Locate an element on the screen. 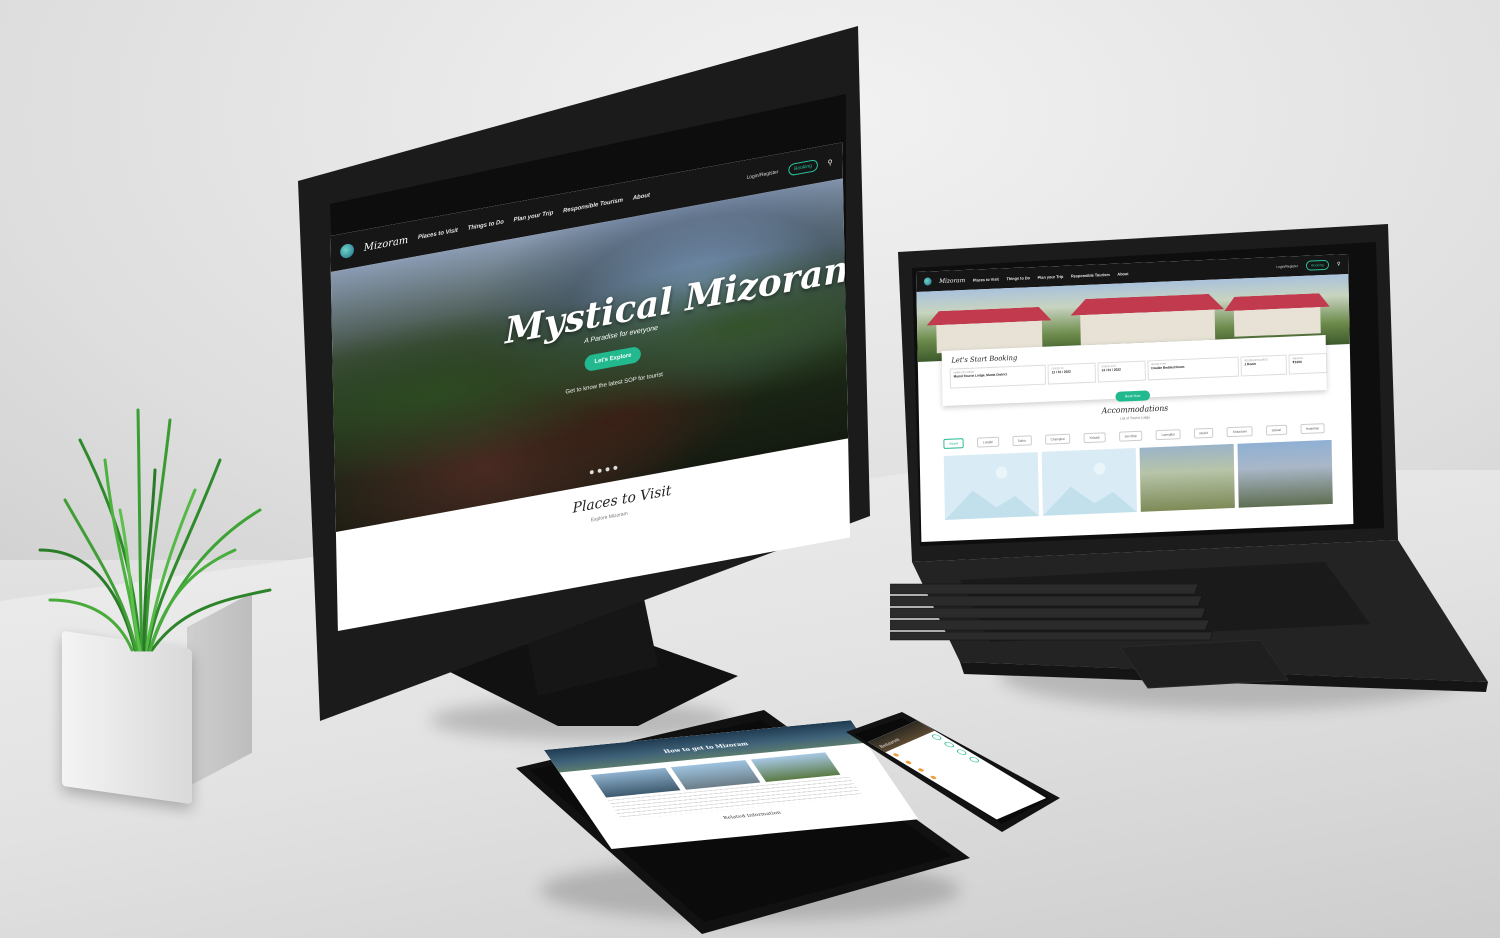 Image resolution: width=1500 pixels, height=938 pixels. district-tab: Lunglei is located at coordinates (988, 442).